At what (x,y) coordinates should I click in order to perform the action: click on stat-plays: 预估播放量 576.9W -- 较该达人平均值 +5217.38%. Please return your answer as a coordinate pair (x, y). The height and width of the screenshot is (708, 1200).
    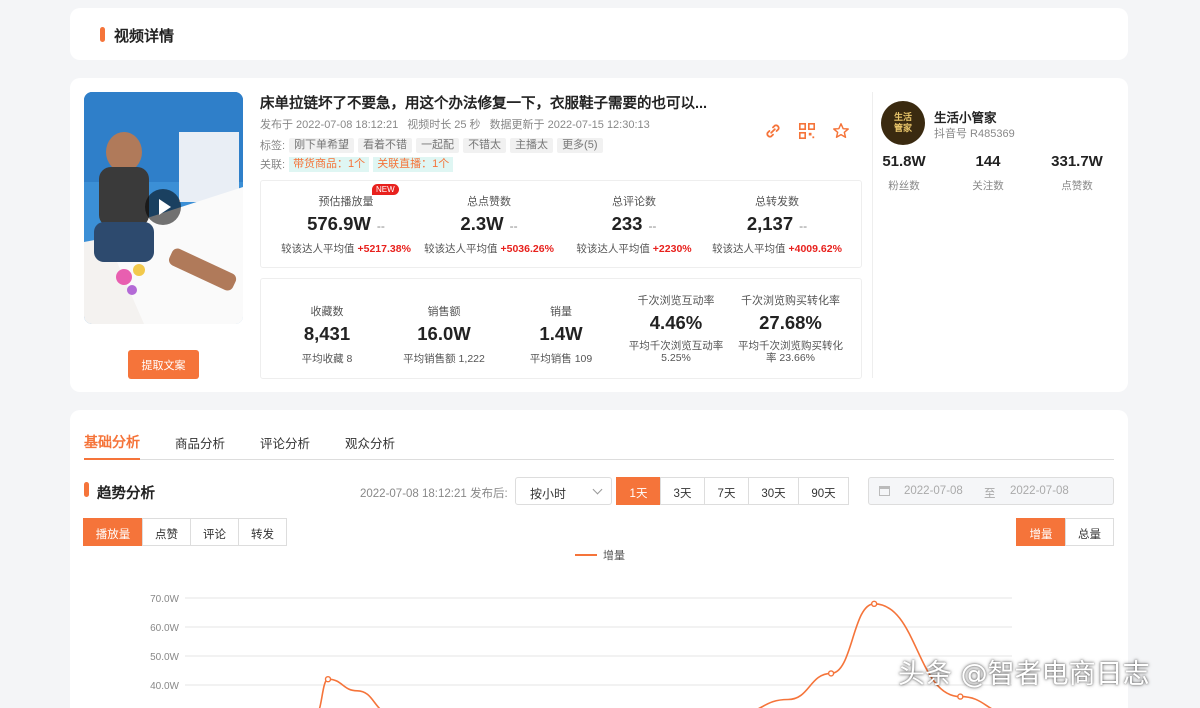
    Looking at the image, I should click on (346, 225).